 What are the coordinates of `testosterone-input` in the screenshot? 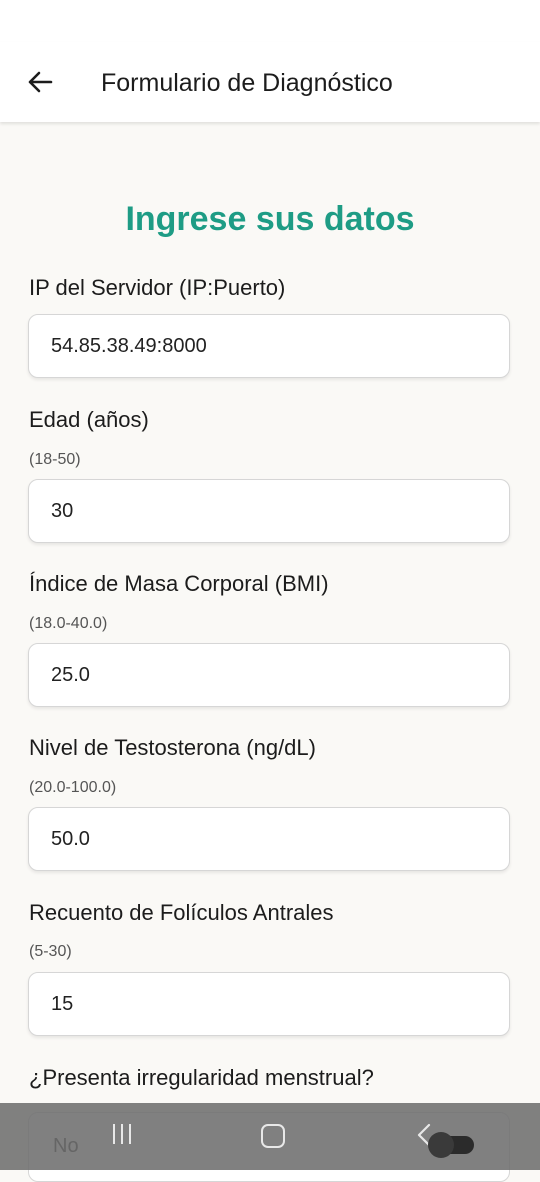 It's located at (271, 839).